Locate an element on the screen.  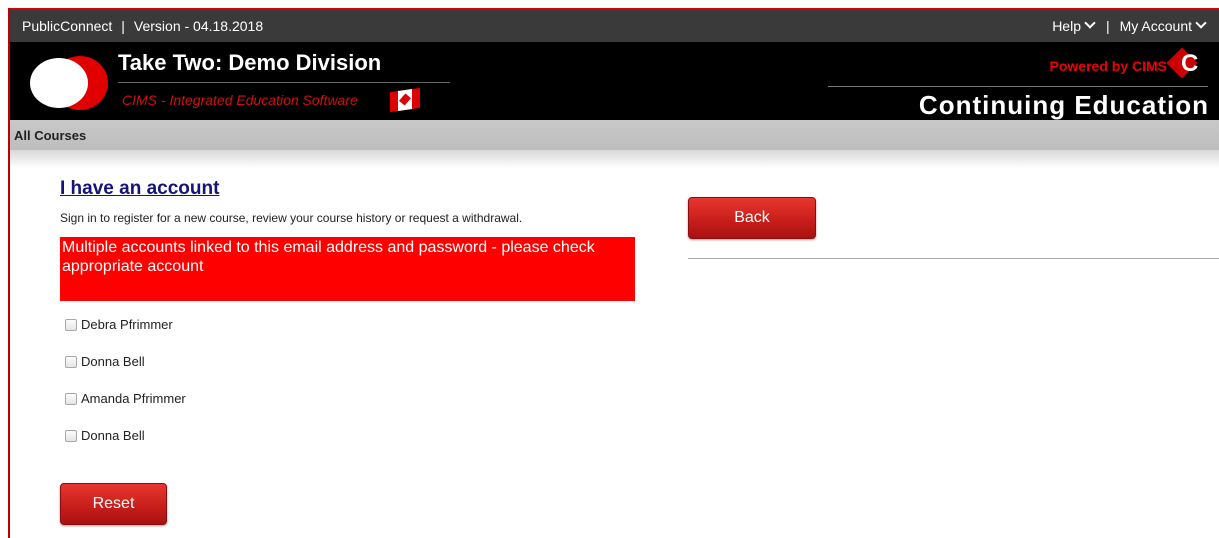
nav-all-courses: All Courses is located at coordinates (50, 135).